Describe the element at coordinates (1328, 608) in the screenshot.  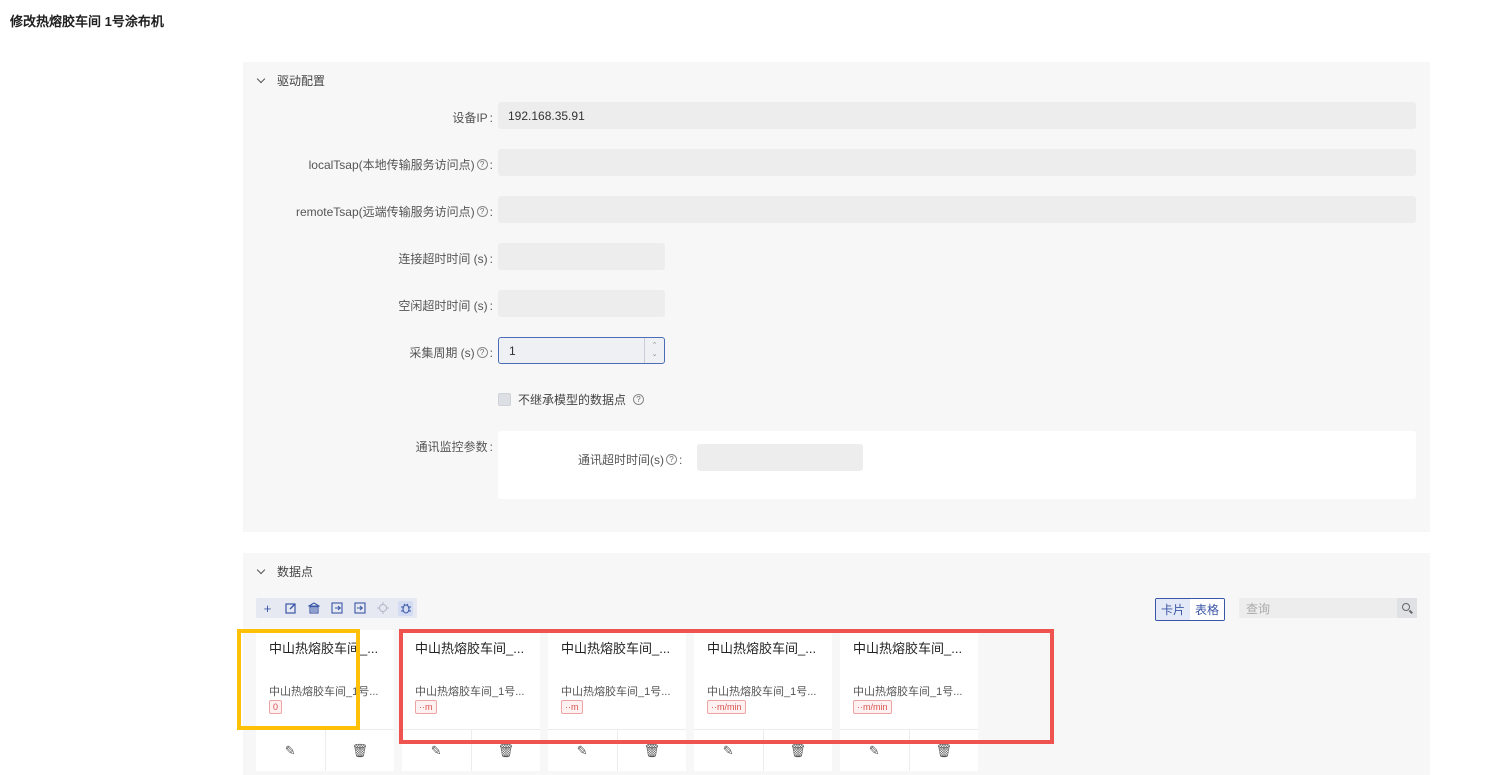
I see `search-input: 查询` at that location.